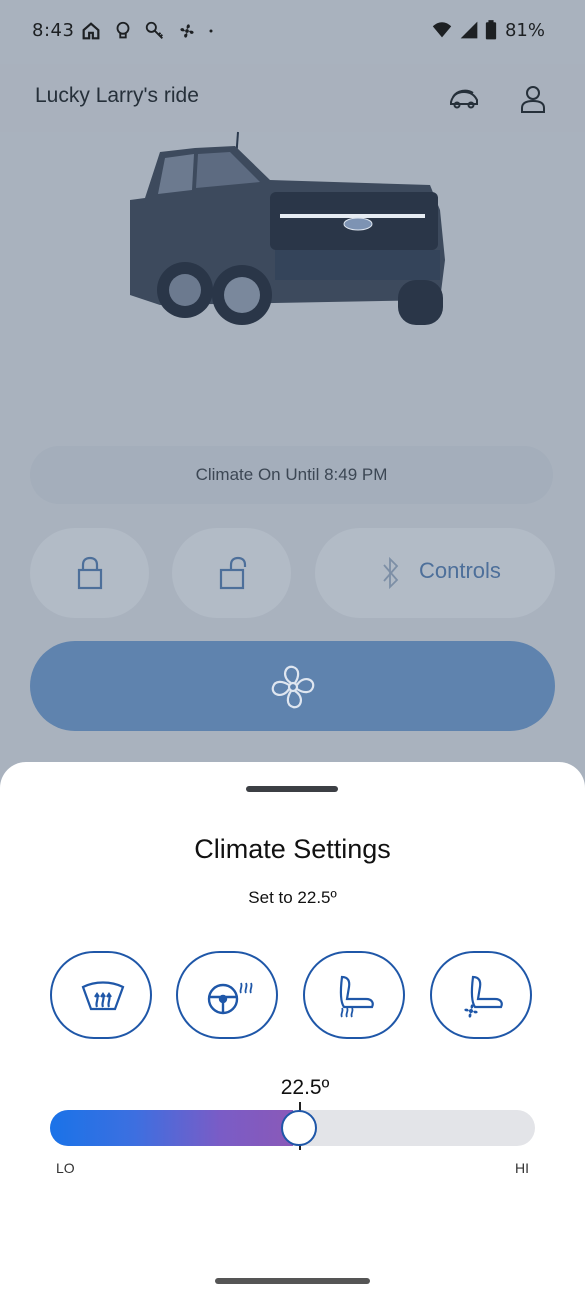 This screenshot has width=585, height=1300. Describe the element at coordinates (491, 30) in the screenshot. I see `battery-icon` at that location.